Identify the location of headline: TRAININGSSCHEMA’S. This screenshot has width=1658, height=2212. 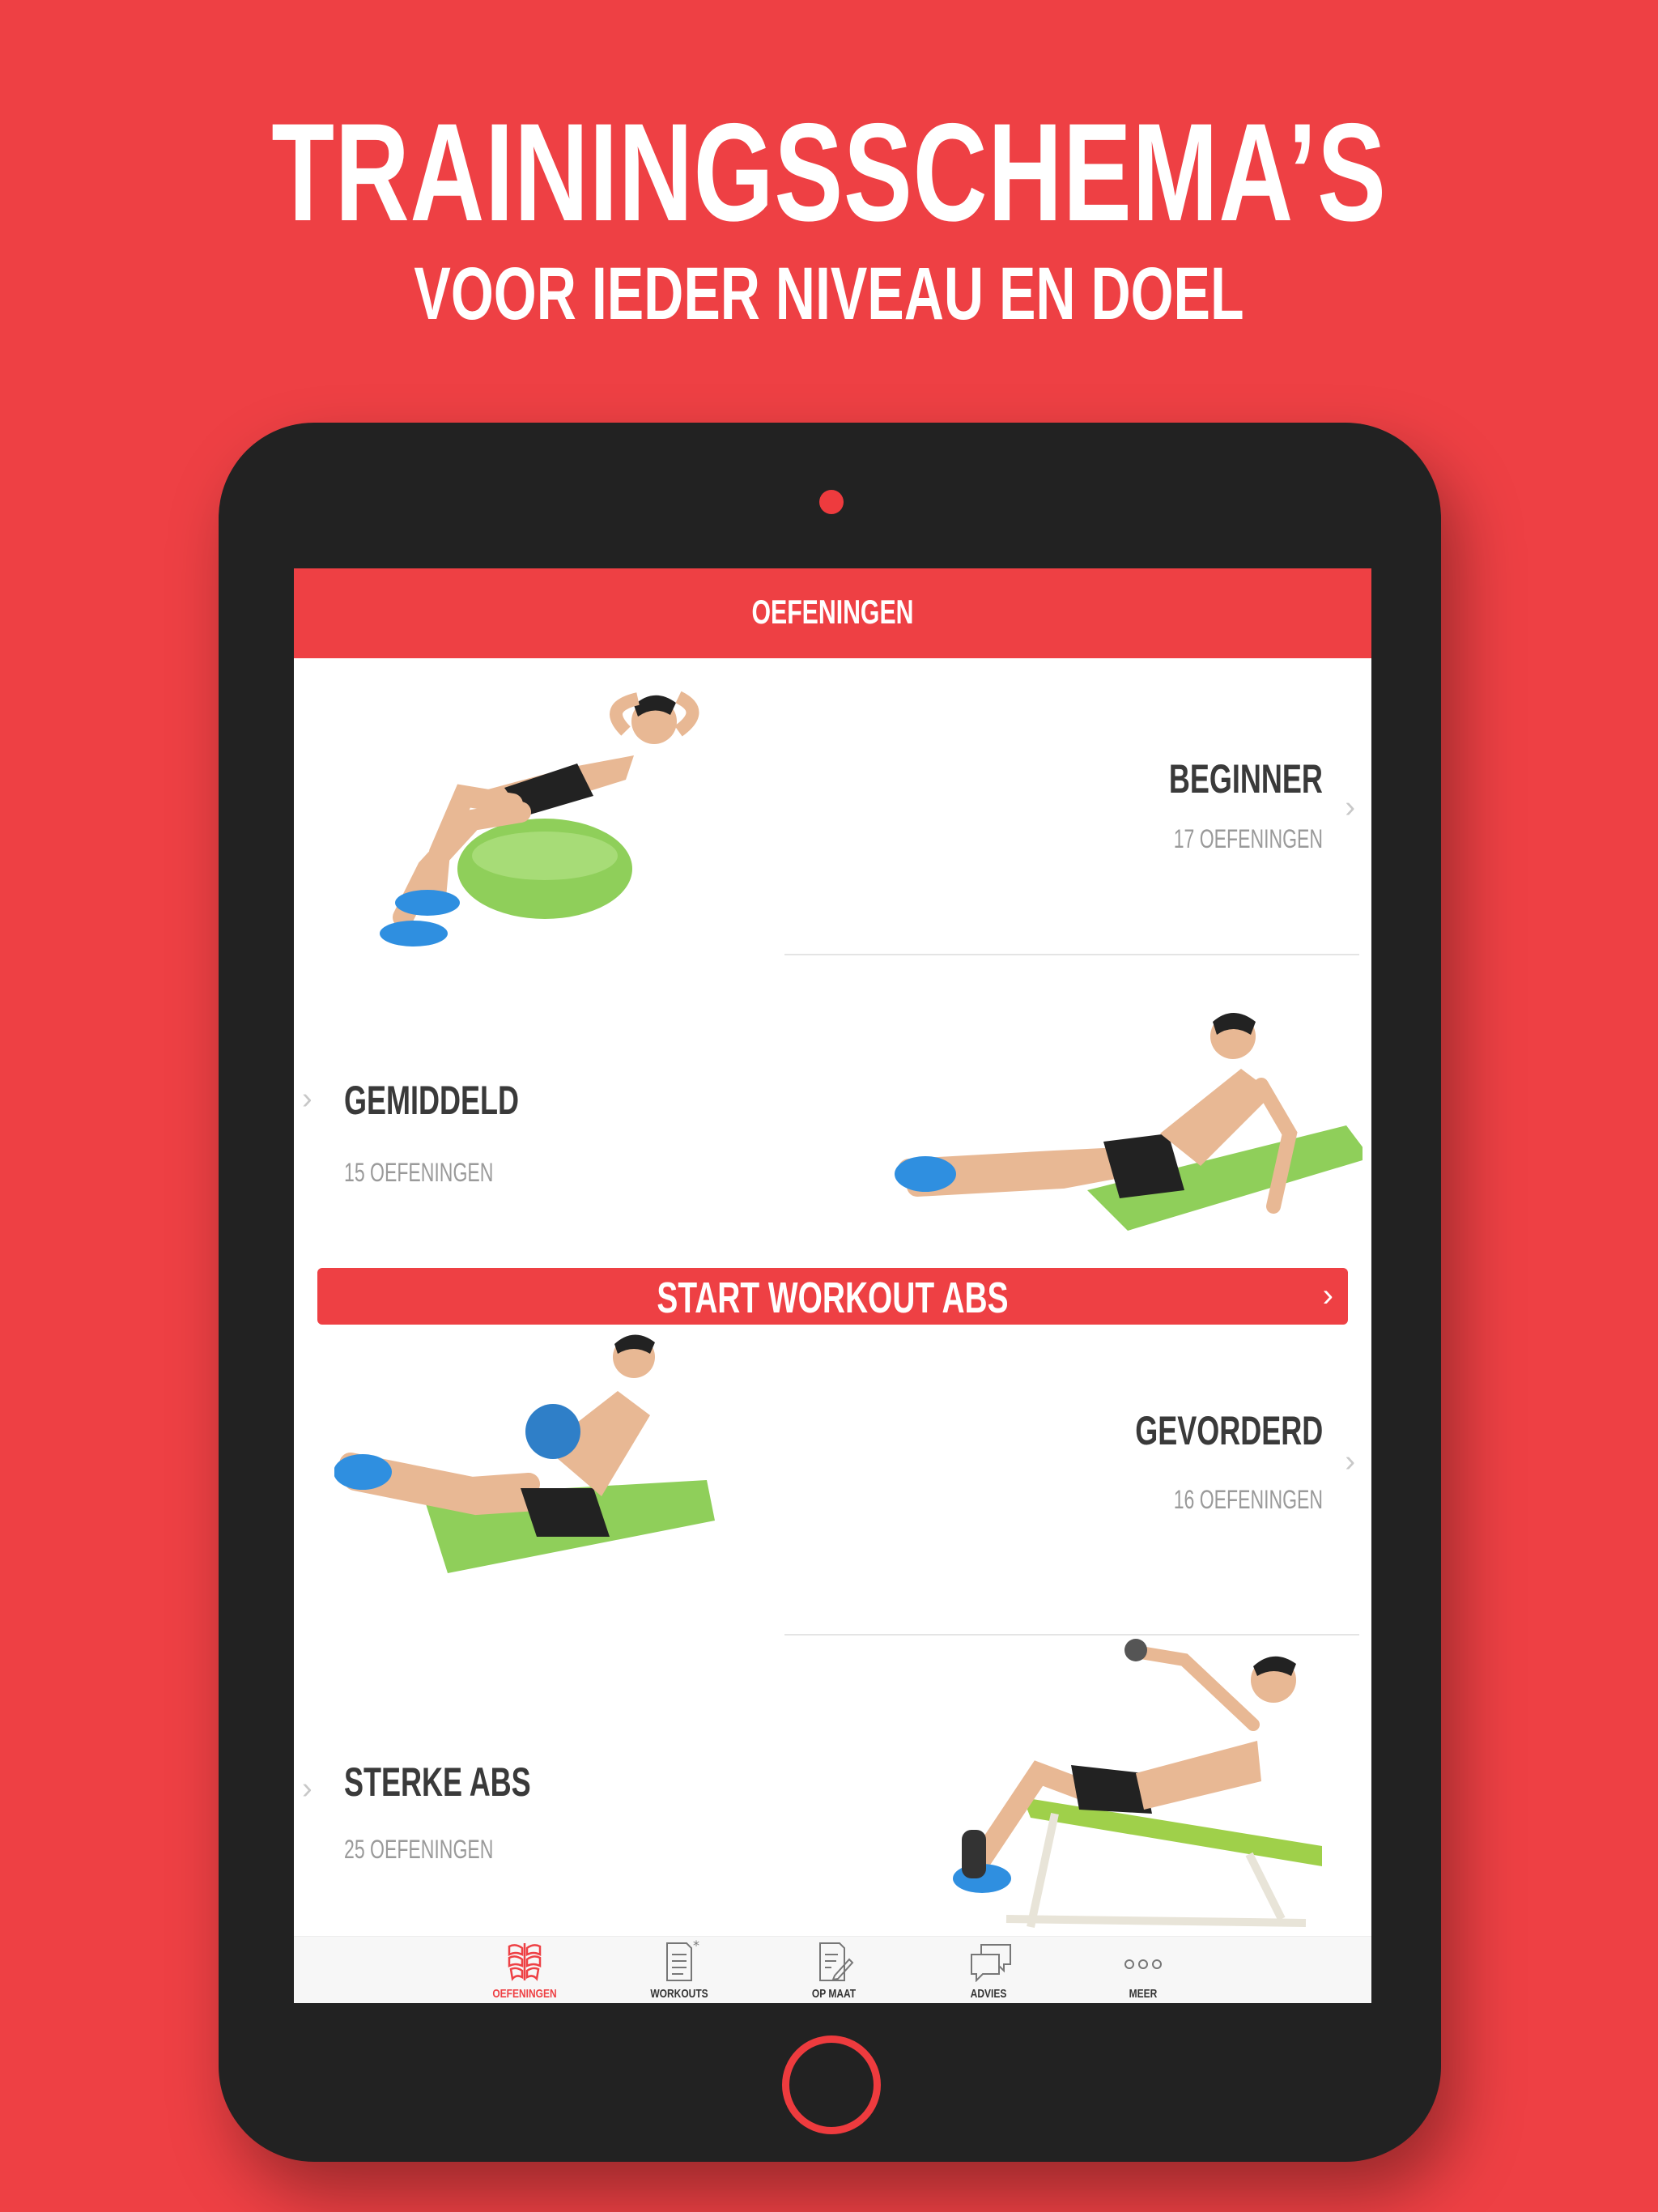
(829, 173).